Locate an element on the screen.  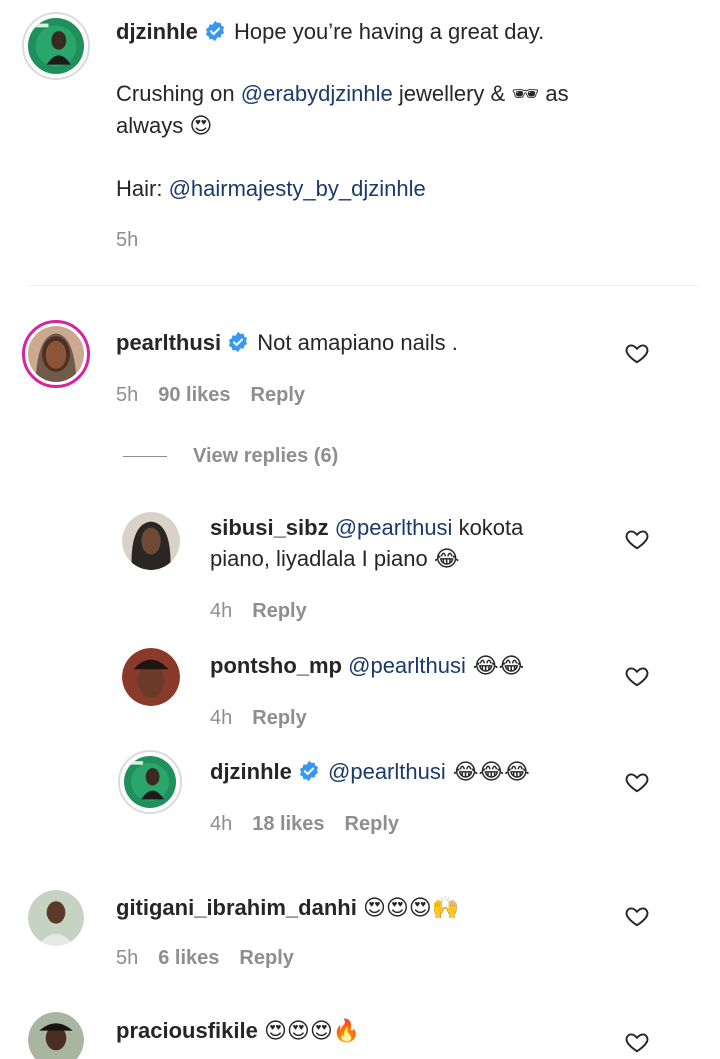
laughing-emoji: 😂 is located at coordinates (446, 559).